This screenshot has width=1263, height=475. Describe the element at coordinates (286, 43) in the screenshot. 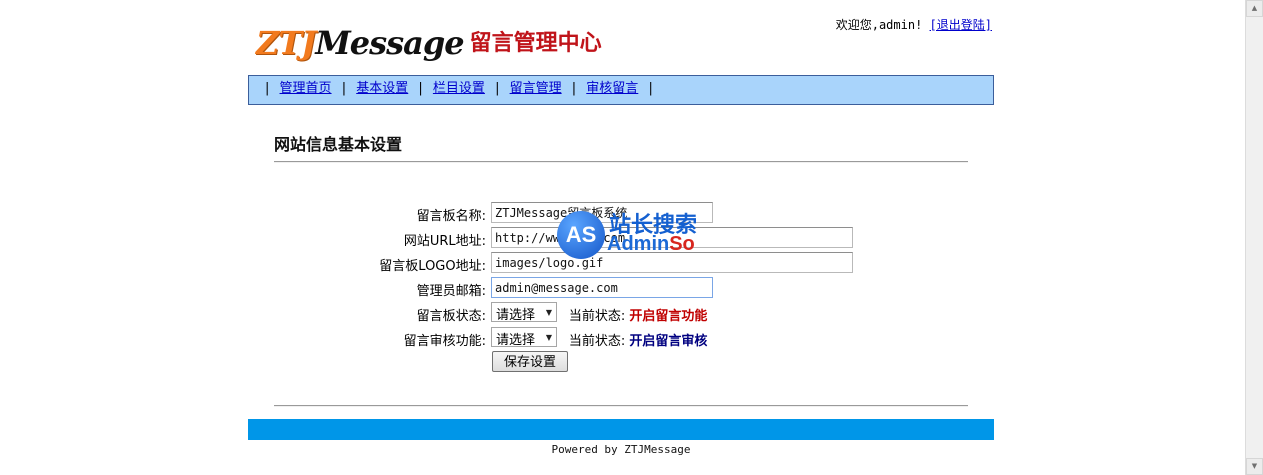

I see `logo-ztj-text: ZTJ` at that location.